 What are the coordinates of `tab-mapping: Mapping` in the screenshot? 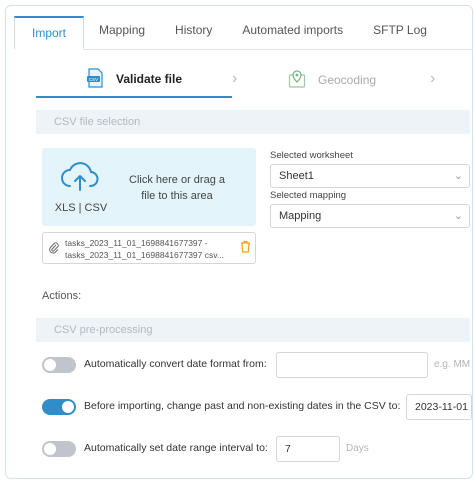 It's located at (122, 32).